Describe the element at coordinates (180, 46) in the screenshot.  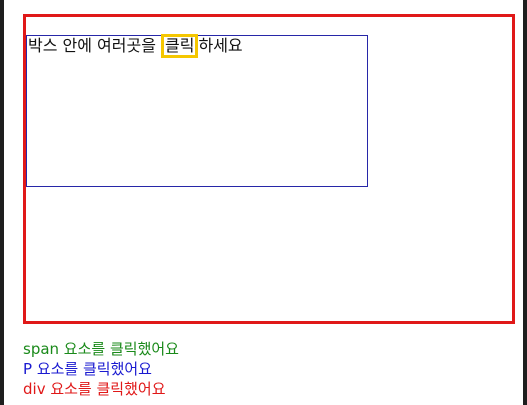
I see `span-click-target: 클릭` at that location.